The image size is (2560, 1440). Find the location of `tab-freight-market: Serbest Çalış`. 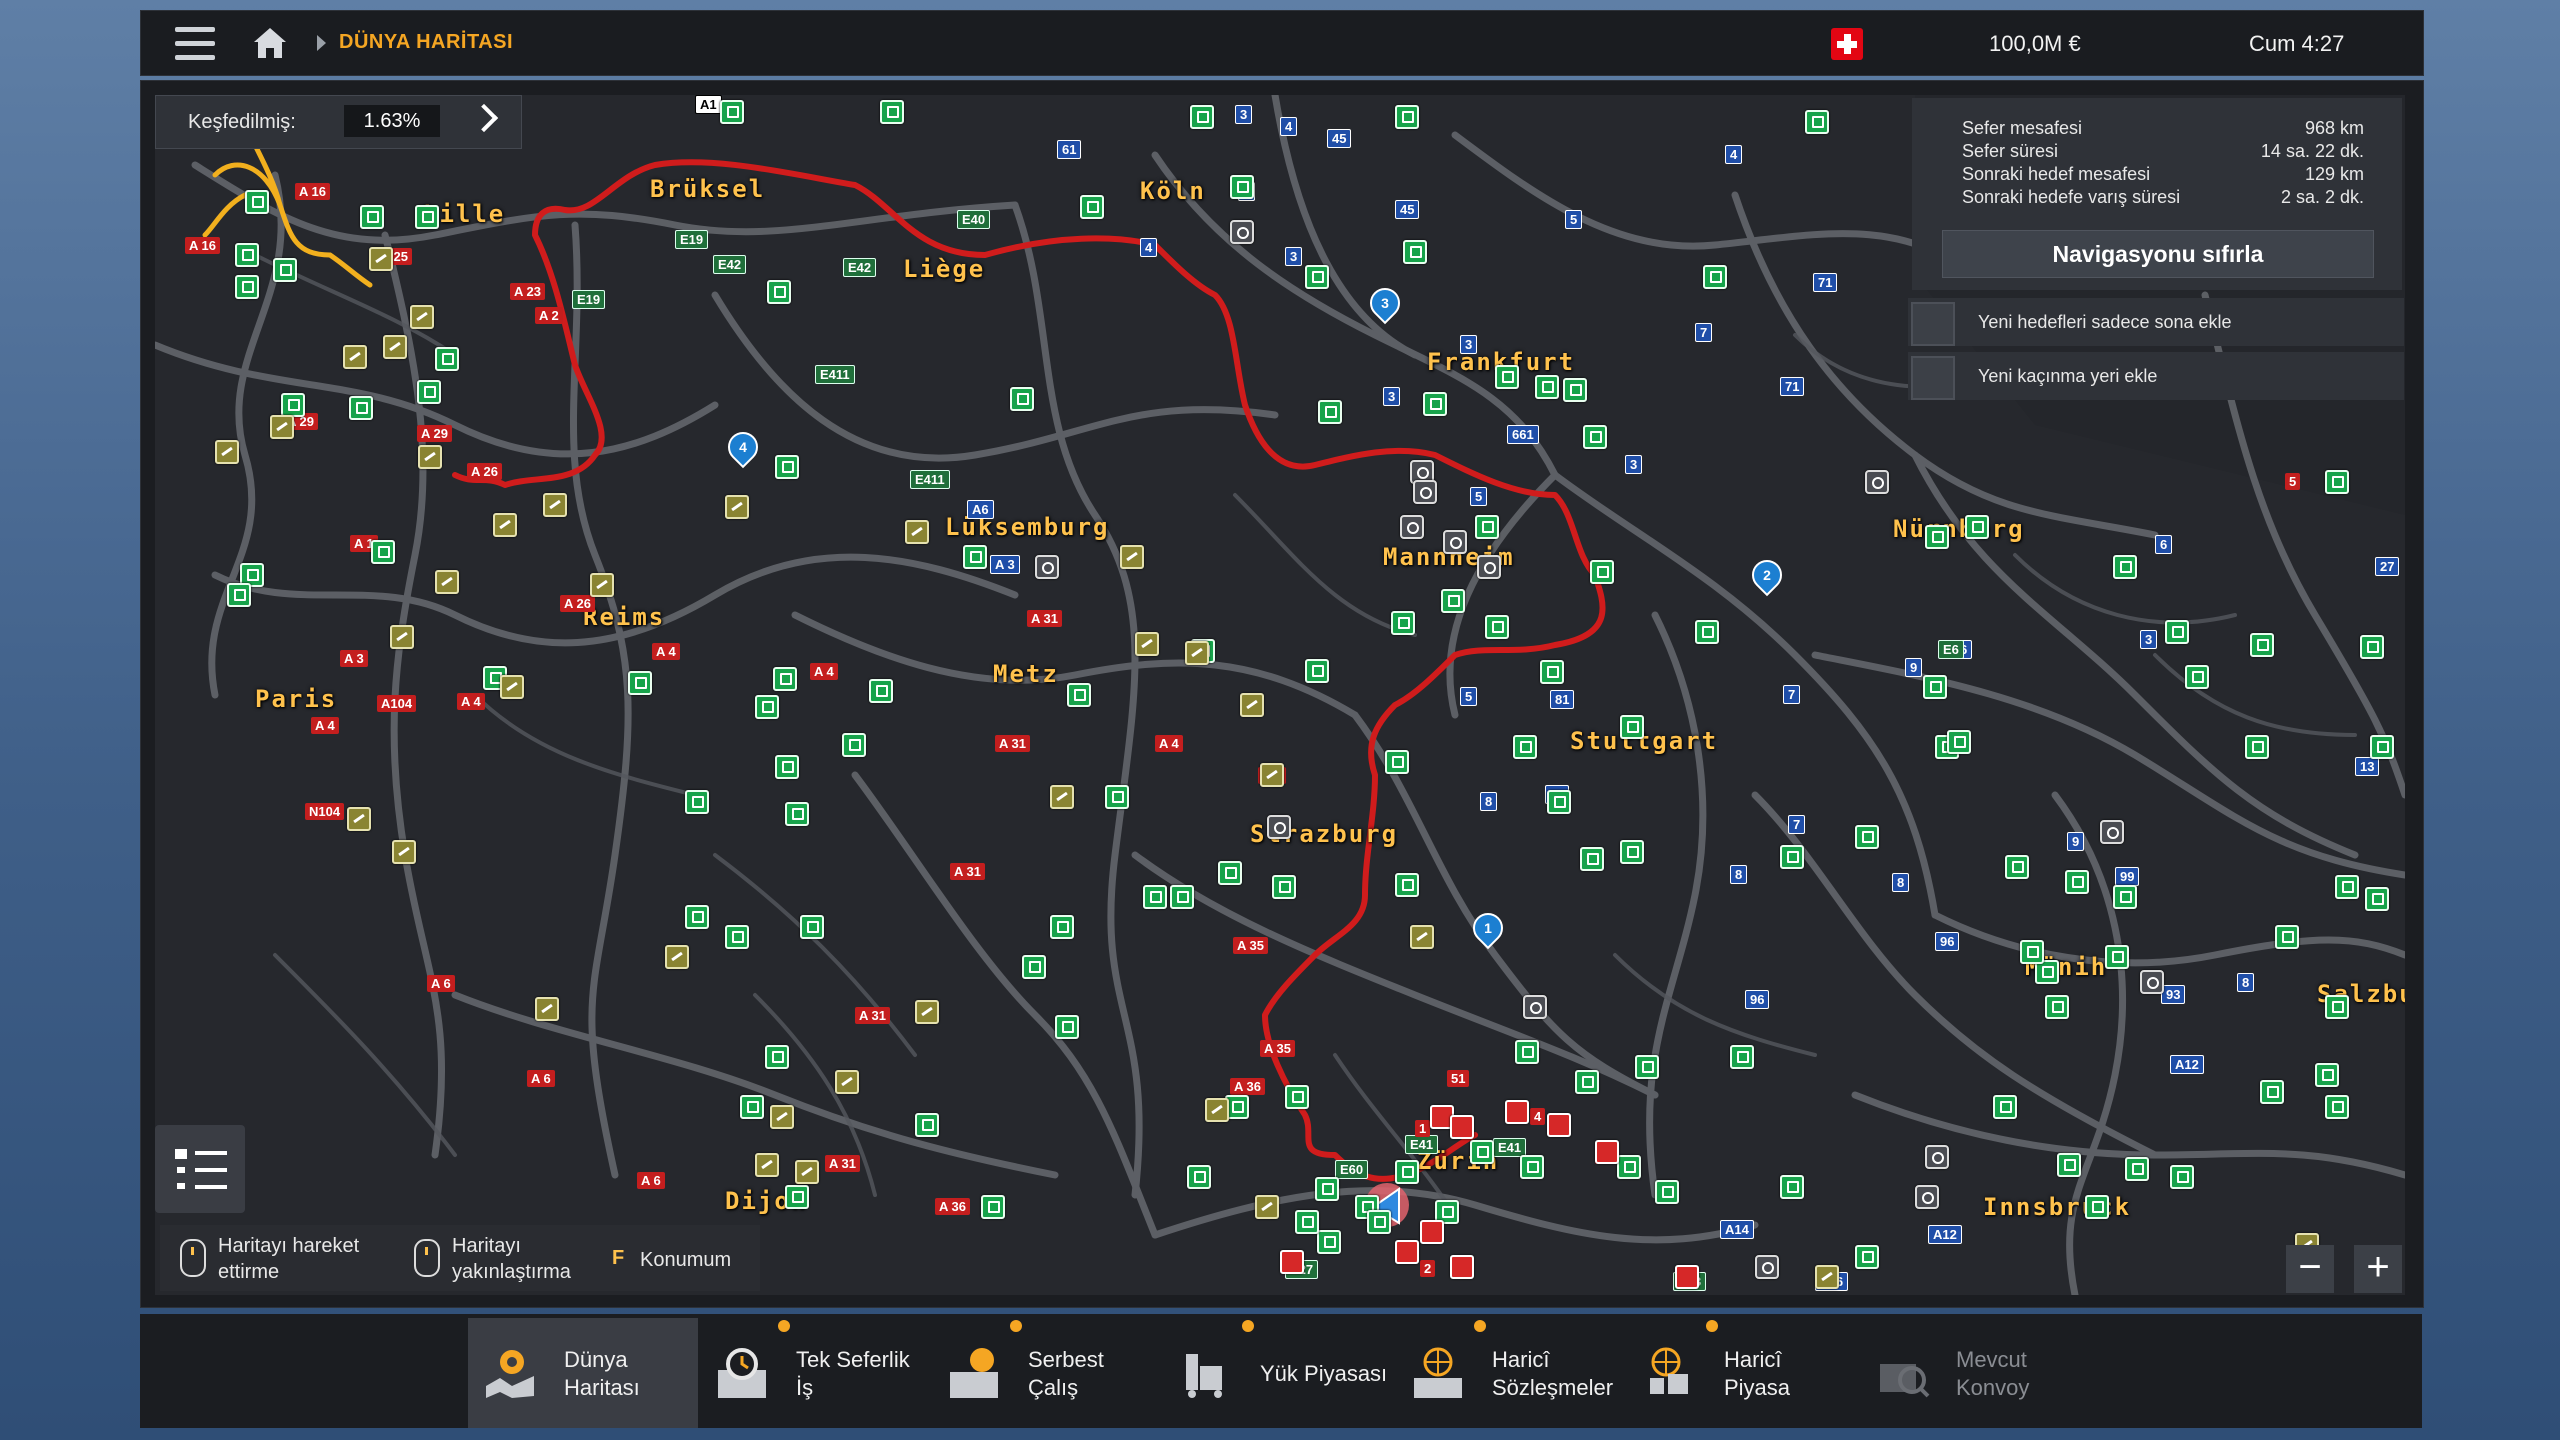

tab-freight-market: Serbest Çalış is located at coordinates (1047, 1373).